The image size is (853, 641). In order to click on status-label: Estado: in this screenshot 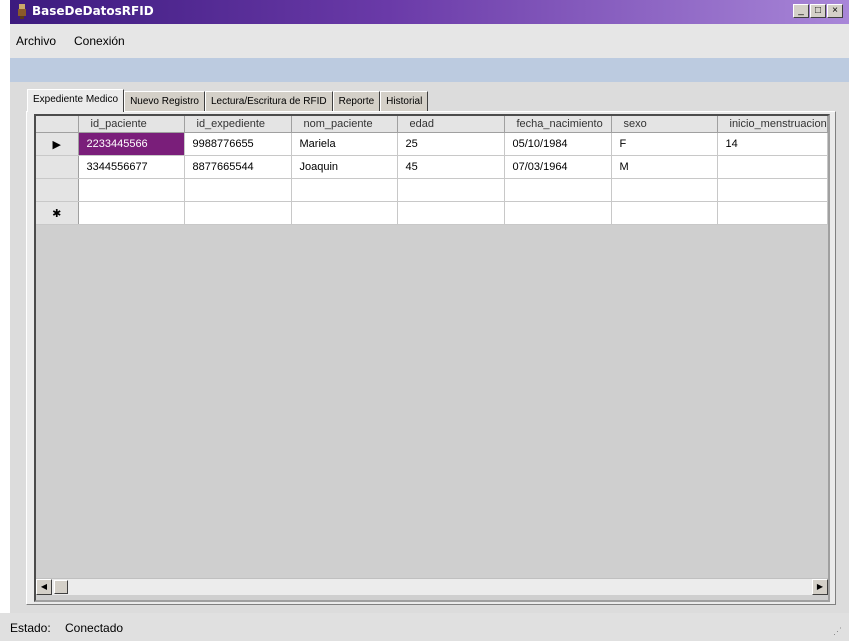, I will do `click(30, 628)`.